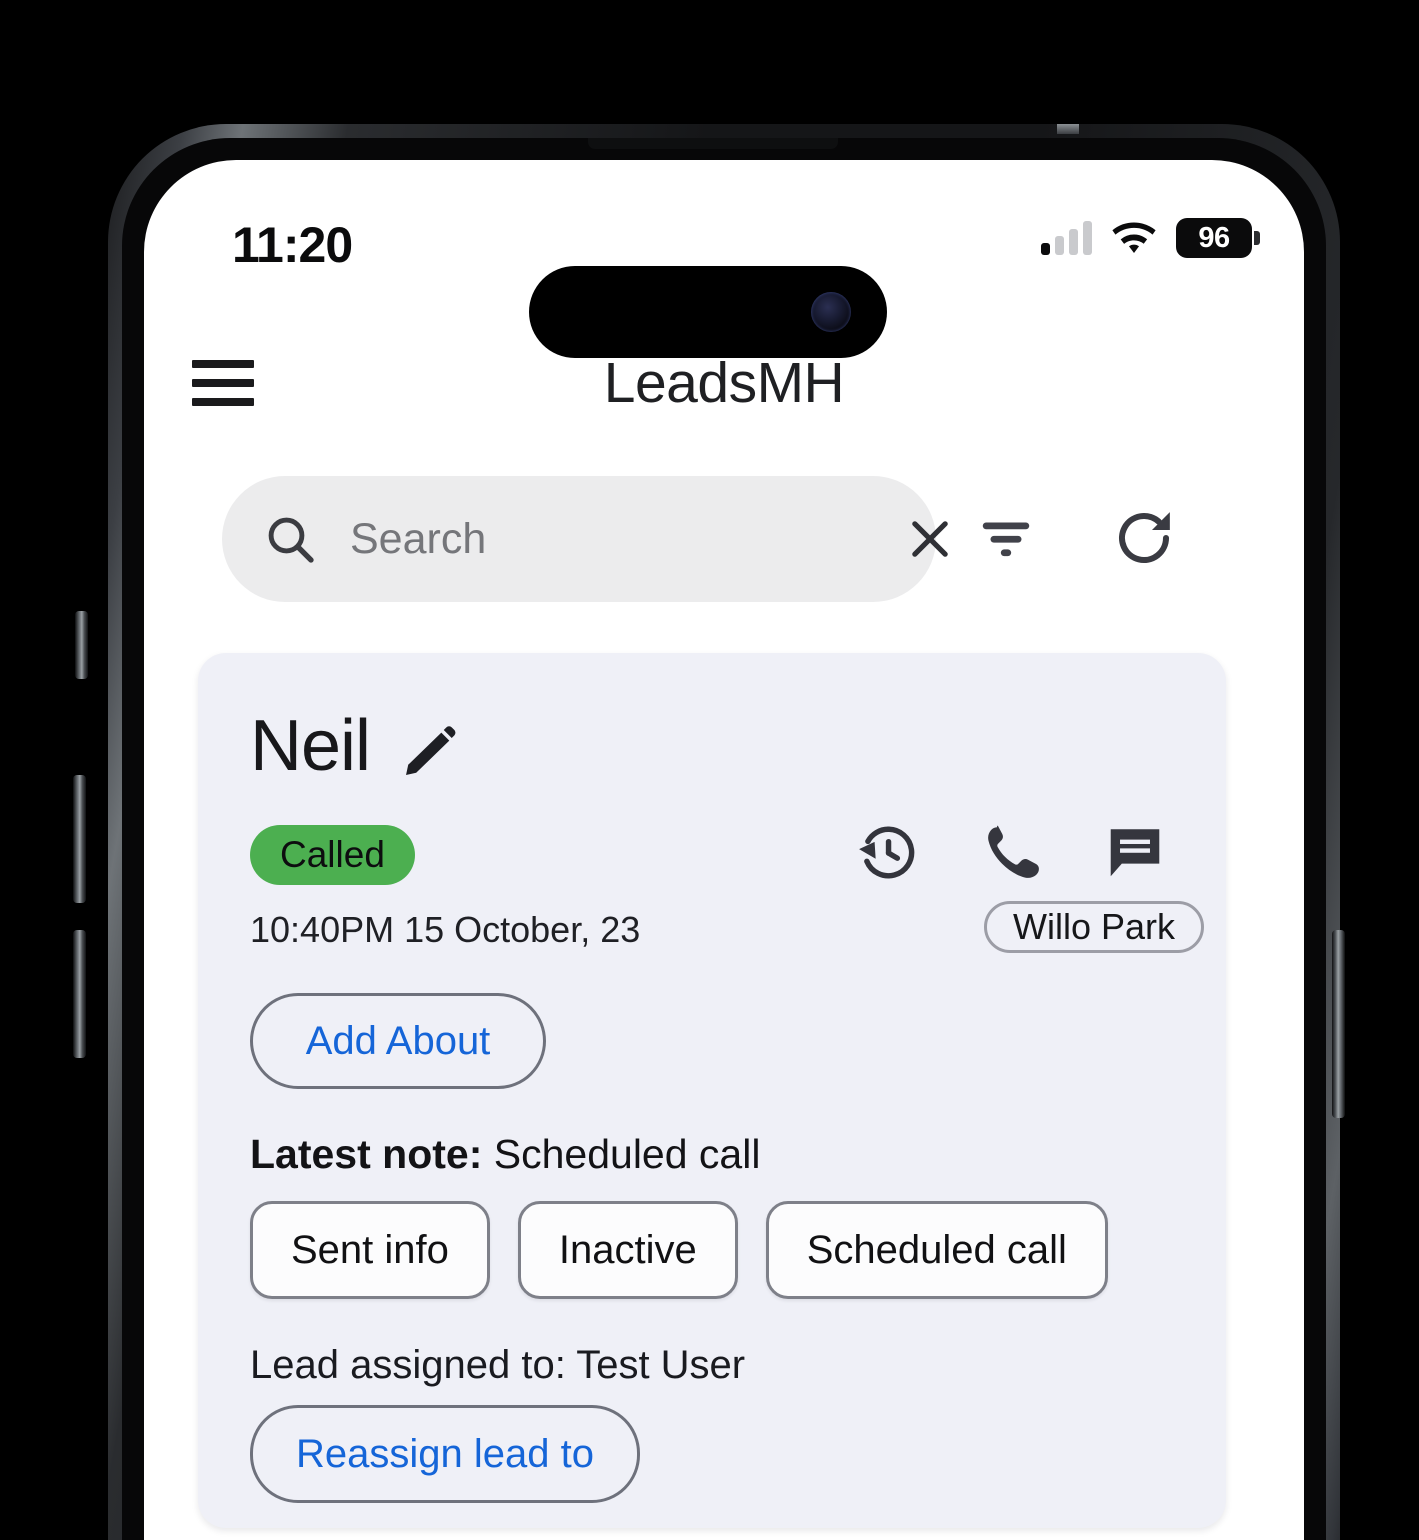 Image resolution: width=1419 pixels, height=1540 pixels. What do you see at coordinates (79, 994) in the screenshot?
I see `volume-down-button` at bounding box center [79, 994].